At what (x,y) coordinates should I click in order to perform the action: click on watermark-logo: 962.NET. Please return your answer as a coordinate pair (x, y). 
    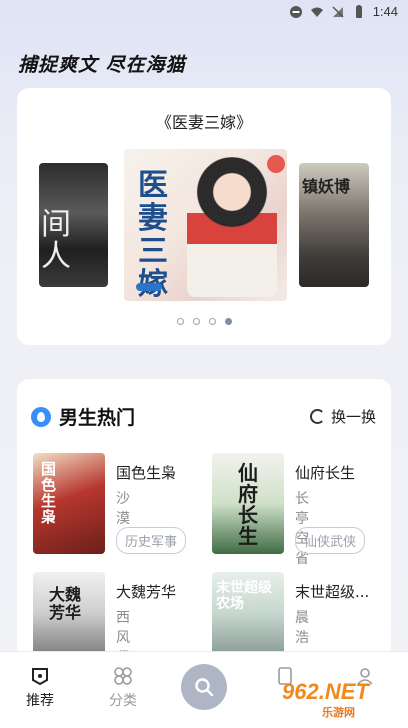
    Looking at the image, I should click on (325, 691).